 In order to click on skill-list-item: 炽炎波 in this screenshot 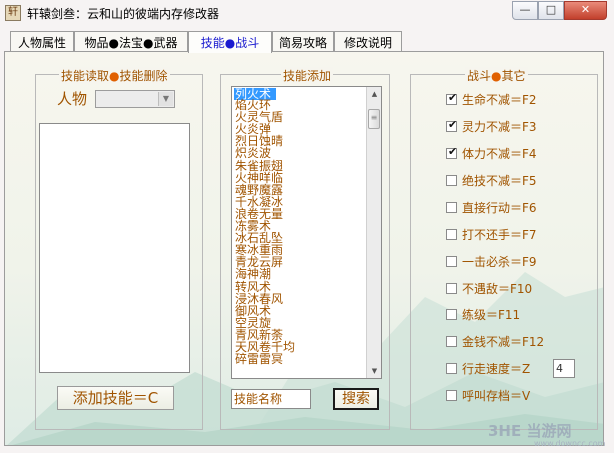, I will do `click(300, 153)`.